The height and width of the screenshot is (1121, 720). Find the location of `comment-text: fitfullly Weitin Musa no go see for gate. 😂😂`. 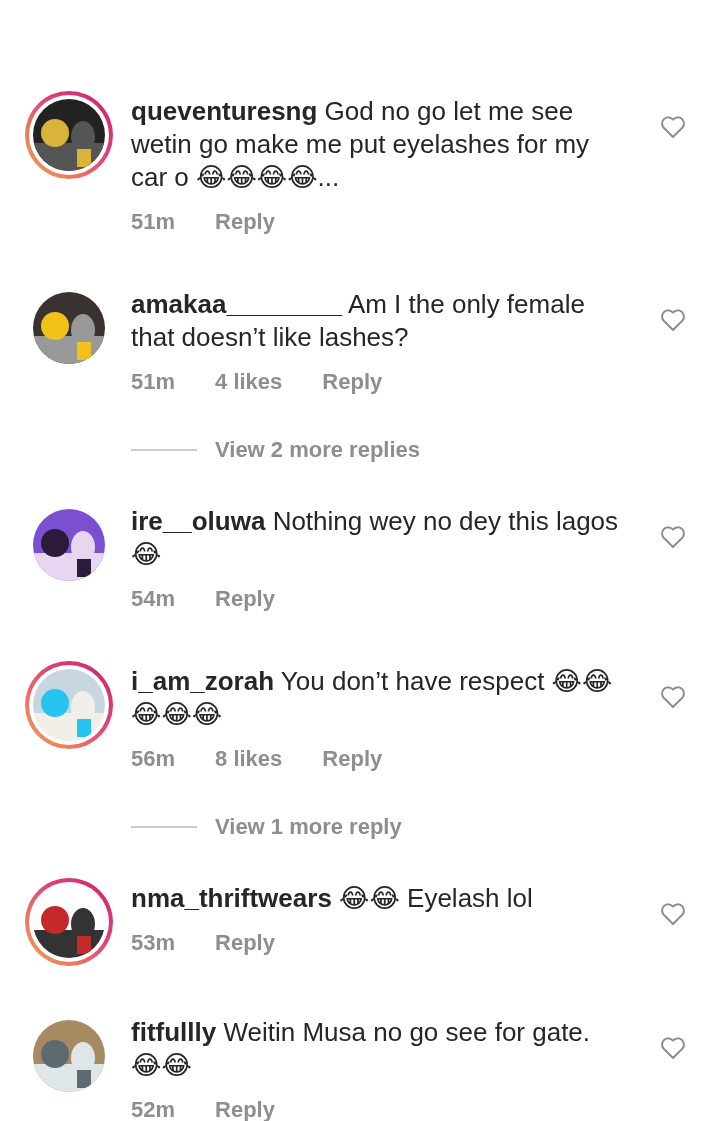

comment-text: fitfullly Weitin Musa no go see for gate. 😂😂 is located at coordinates (361, 1049).